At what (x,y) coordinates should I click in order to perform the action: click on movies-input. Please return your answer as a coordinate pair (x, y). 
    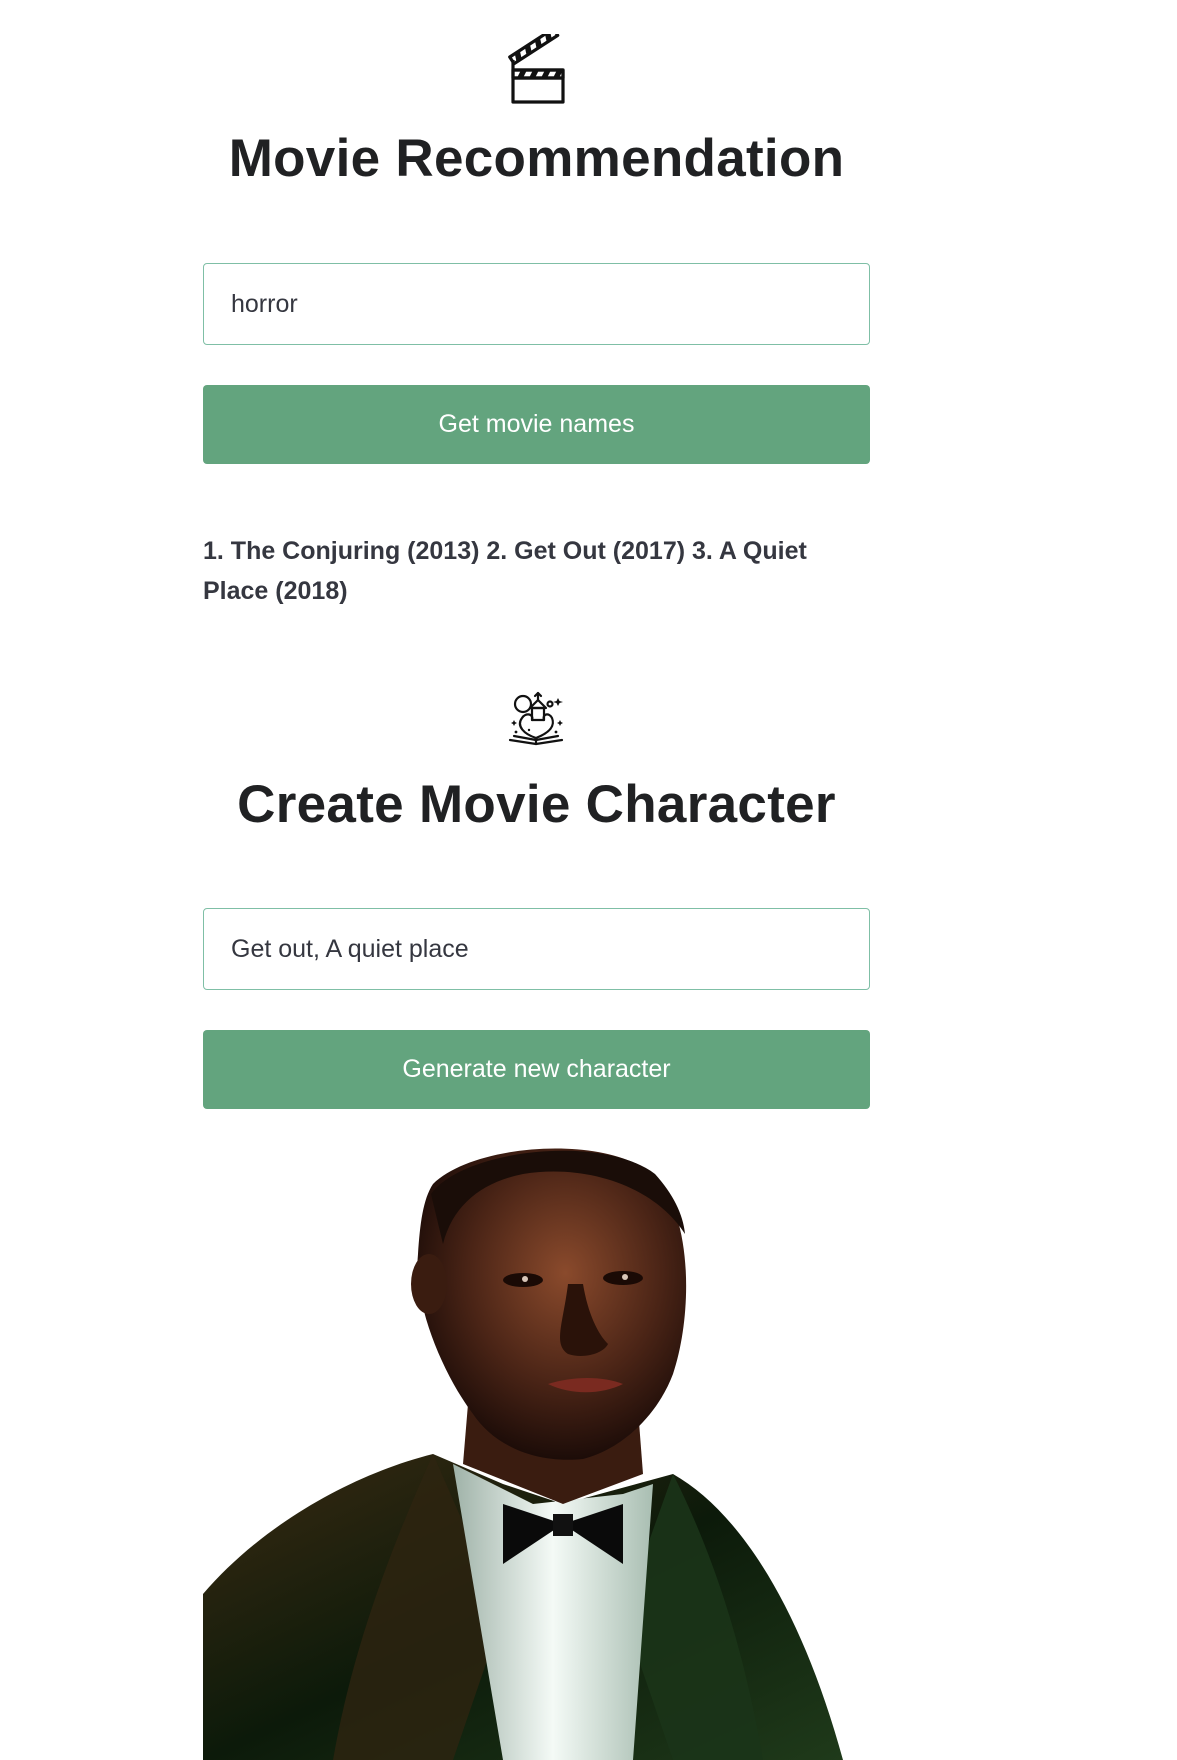
    Looking at the image, I should click on (536, 949).